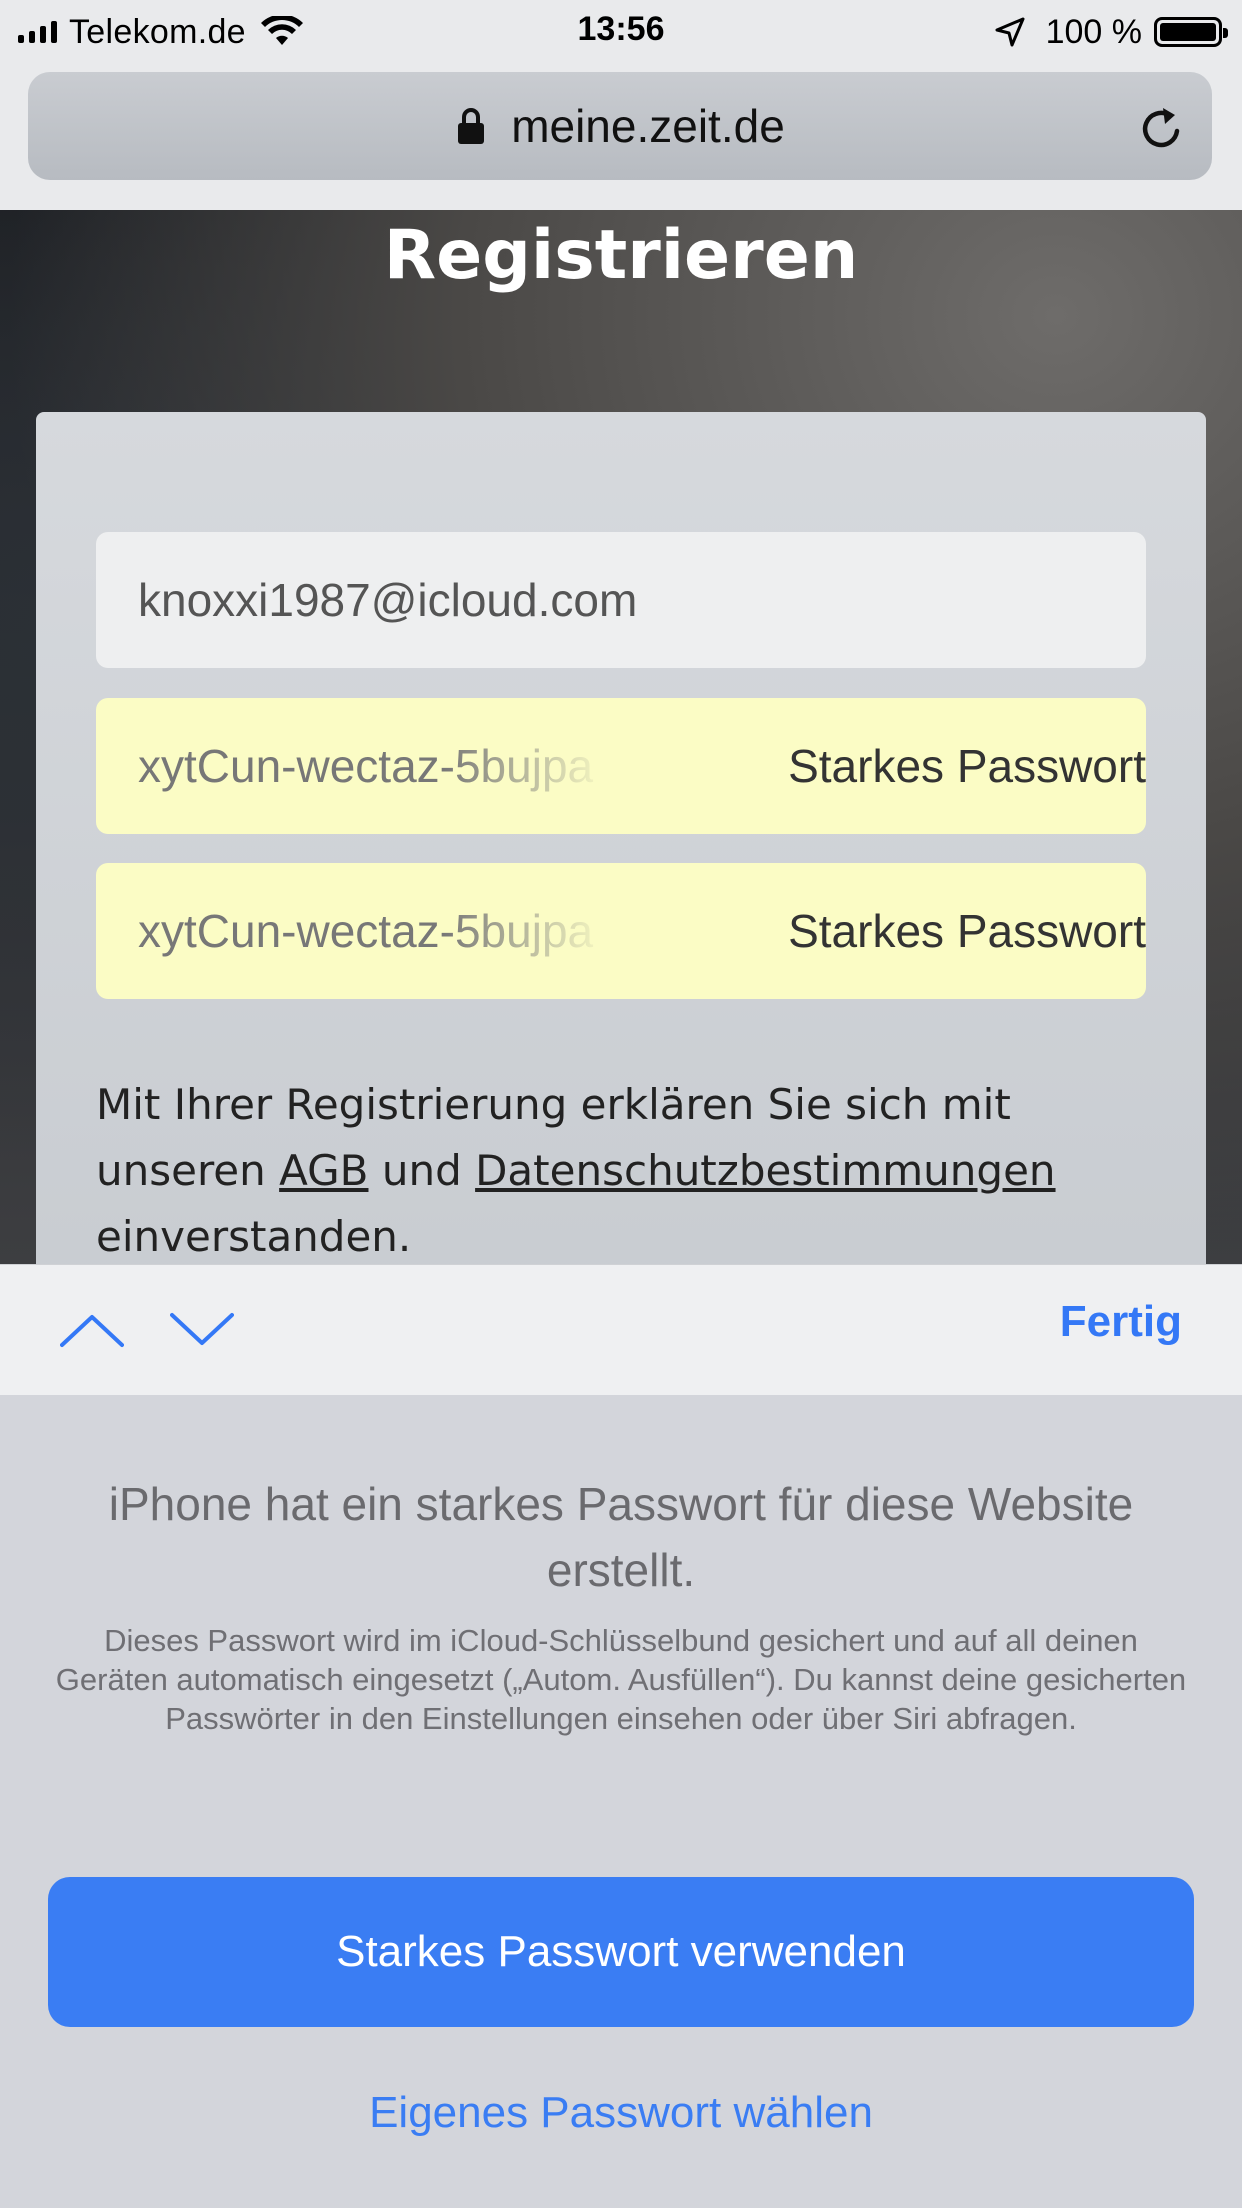 This screenshot has width=1242, height=2208. What do you see at coordinates (648, 126) in the screenshot?
I see `url-text: meine.zeit.de` at bounding box center [648, 126].